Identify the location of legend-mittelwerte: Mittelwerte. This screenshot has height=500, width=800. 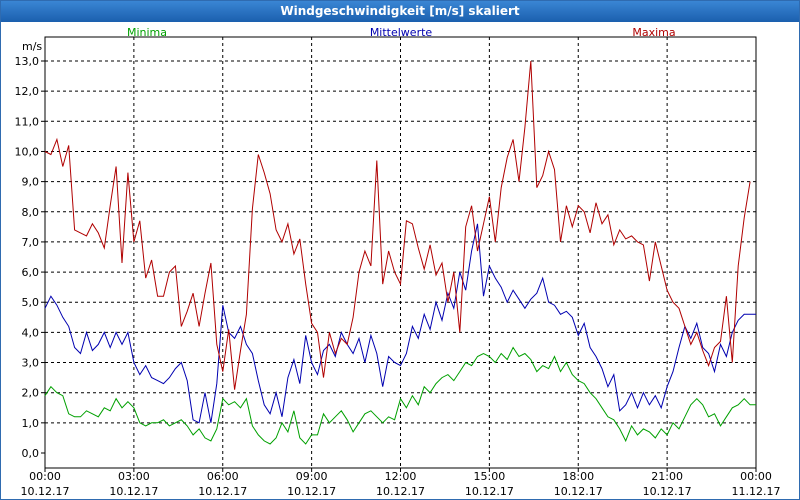
(401, 32).